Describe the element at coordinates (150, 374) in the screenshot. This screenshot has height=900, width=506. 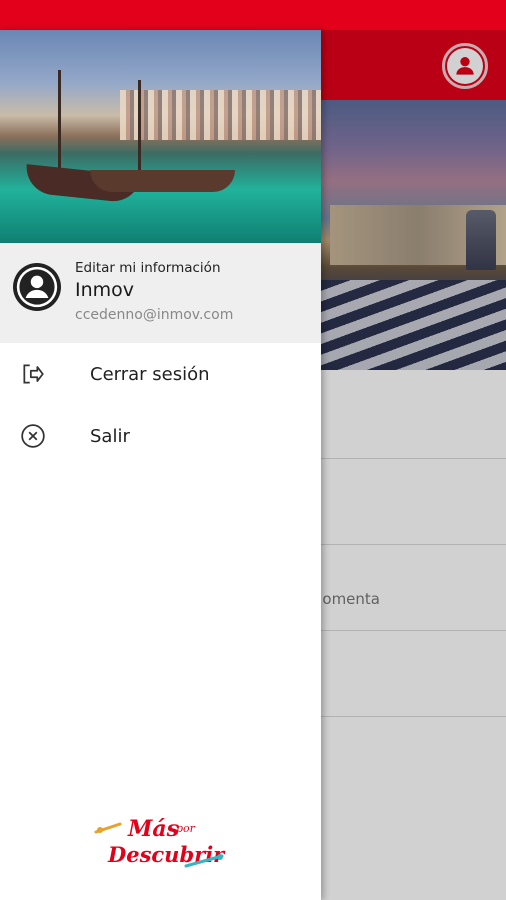
I see `menu-item-label: Cerrar sesión` at that location.